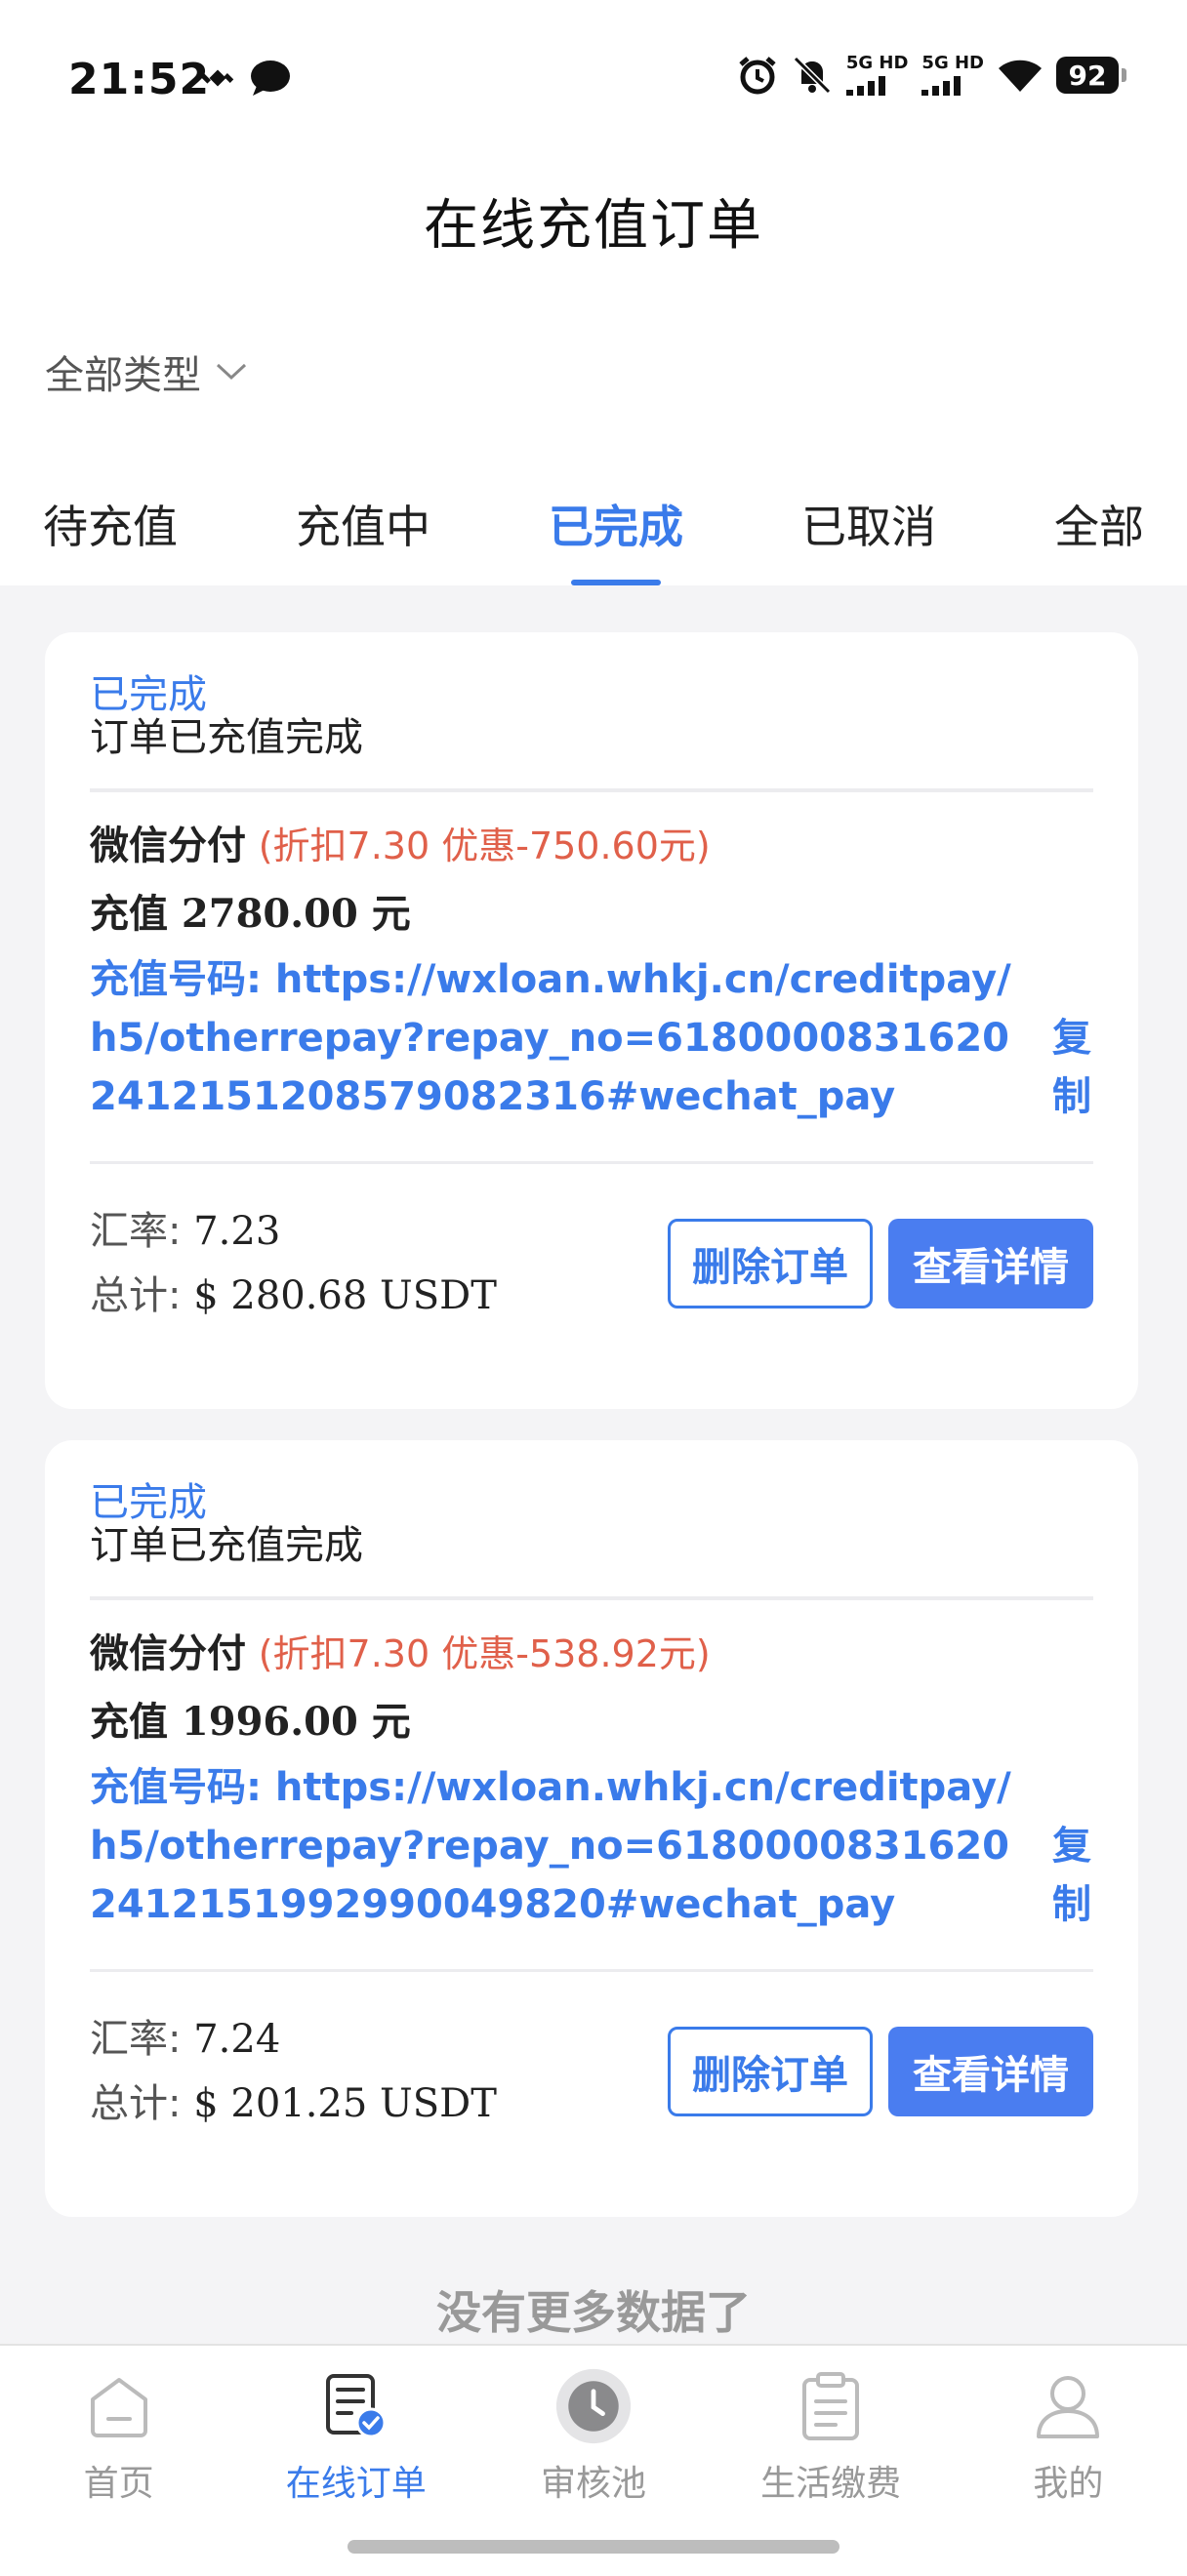  What do you see at coordinates (484, 1653) in the screenshot?
I see `discount-info: (折扣7.30 优惠-538.92元)` at bounding box center [484, 1653].